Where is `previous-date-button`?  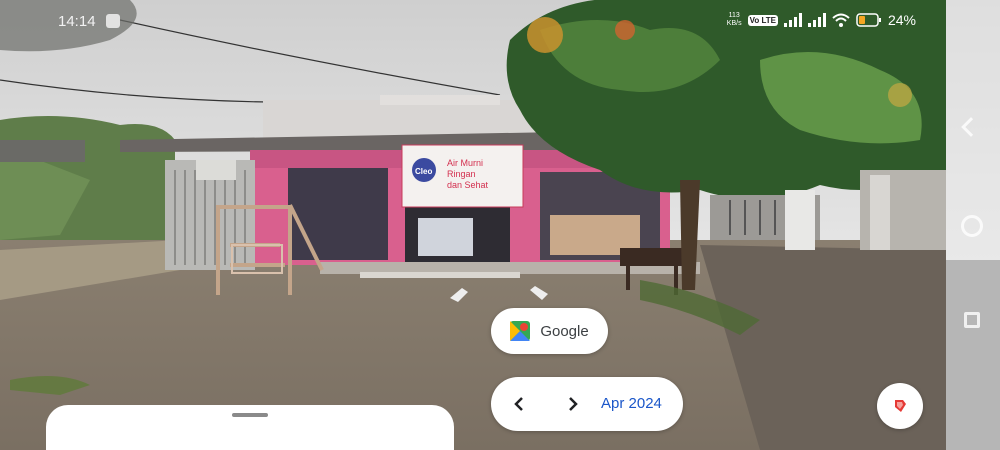 previous-date-button is located at coordinates (519, 404).